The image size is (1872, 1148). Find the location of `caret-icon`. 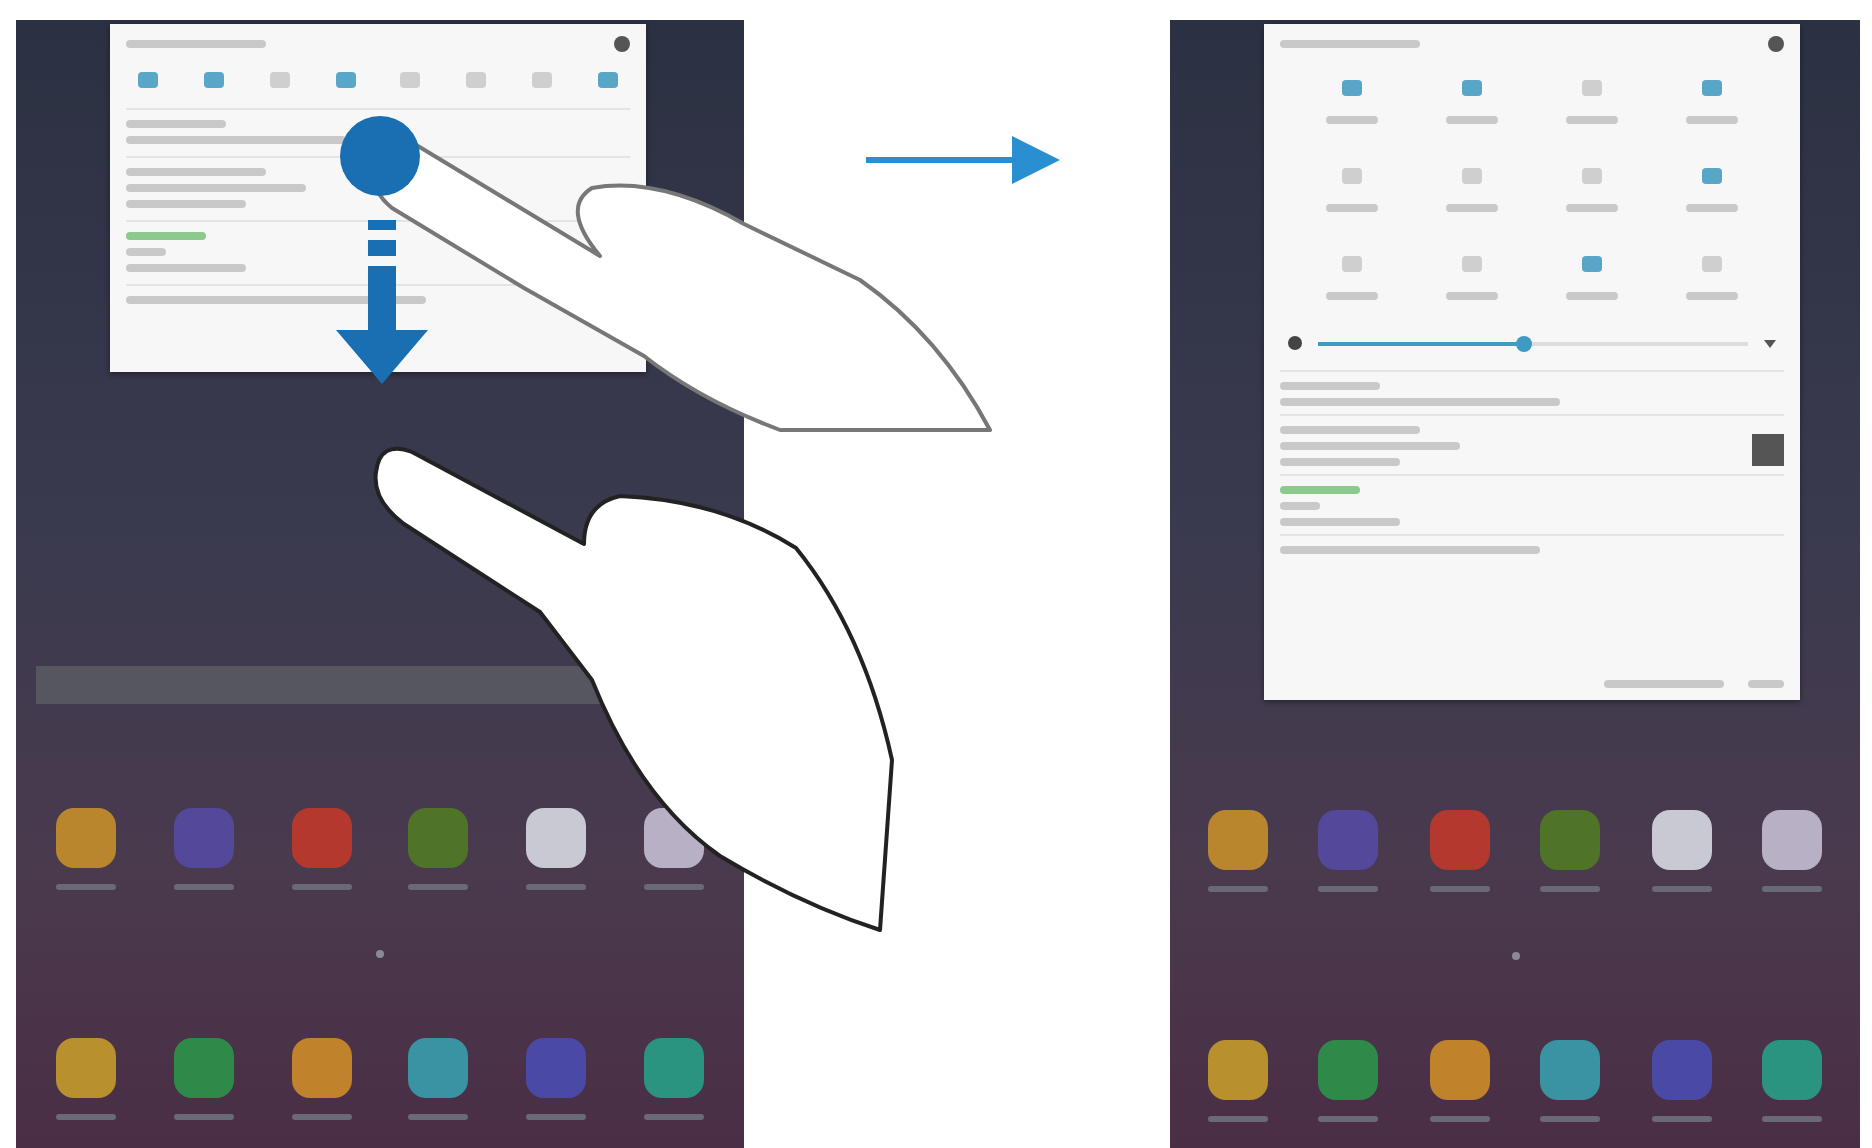

caret-icon is located at coordinates (1770, 343).